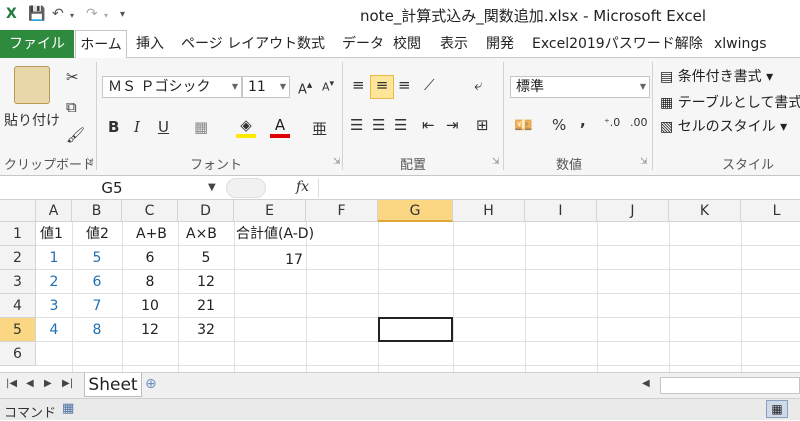  I want to click on cell-d1: A×B, so click(201, 234).